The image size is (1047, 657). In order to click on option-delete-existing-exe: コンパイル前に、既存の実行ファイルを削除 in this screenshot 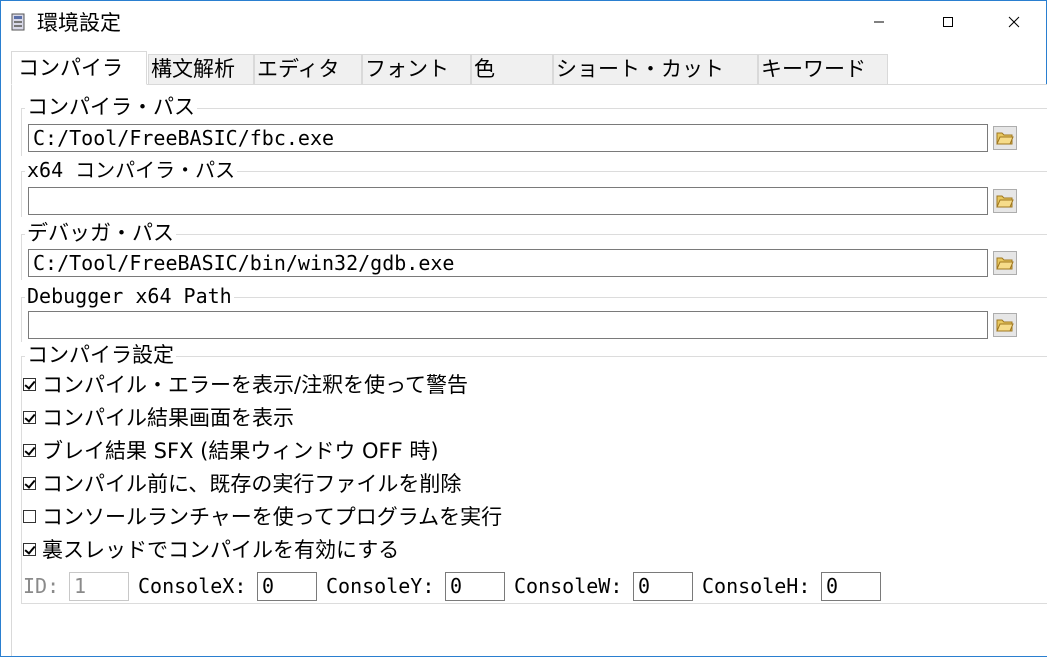, I will do `click(242, 483)`.